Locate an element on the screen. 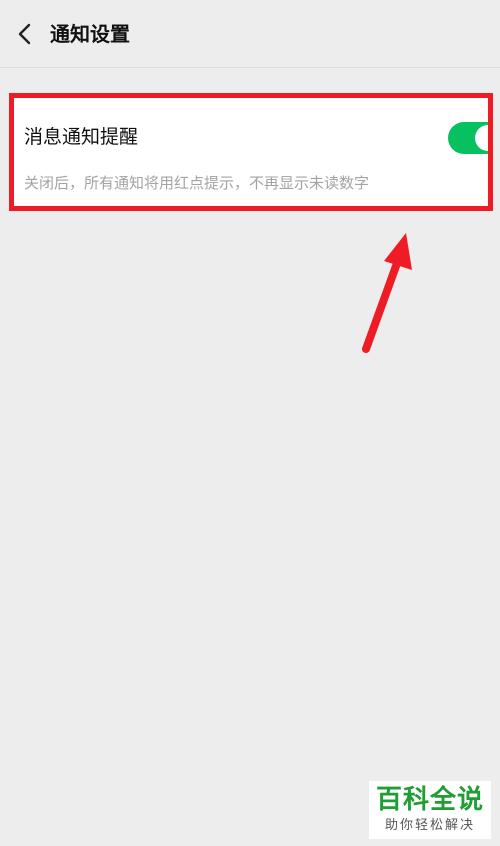  setting-description: 关闭后，所有通知将用红点提示，不再显示未读数字 is located at coordinates (197, 183).